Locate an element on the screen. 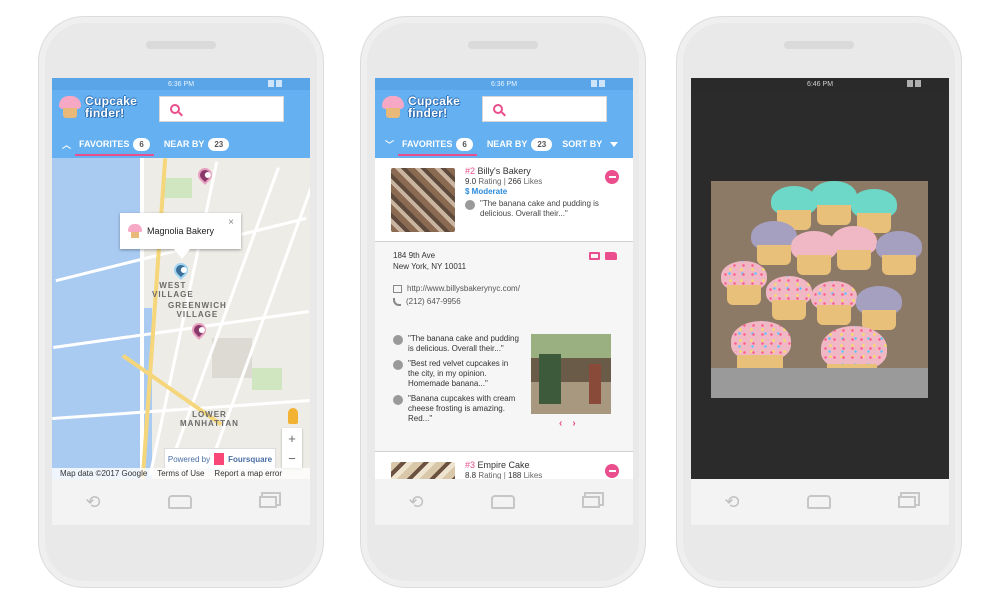  likes-value: 188 is located at coordinates (515, 475).